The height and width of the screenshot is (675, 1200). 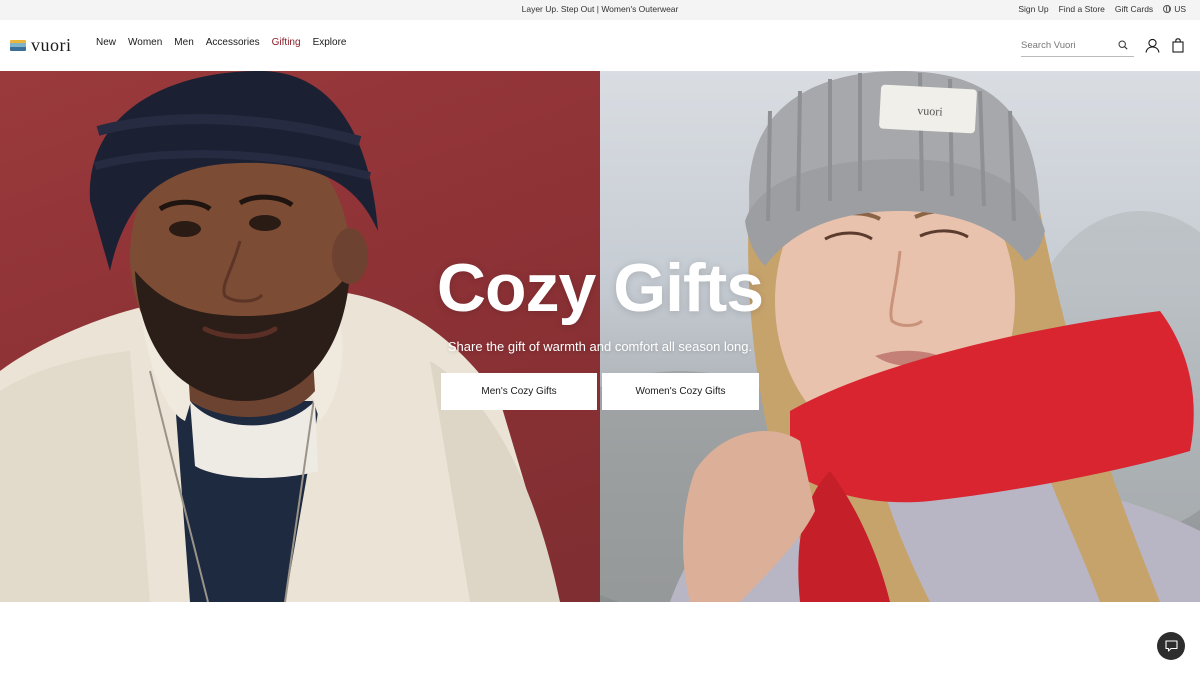 I want to click on chat-icon, so click(x=1171, y=646).